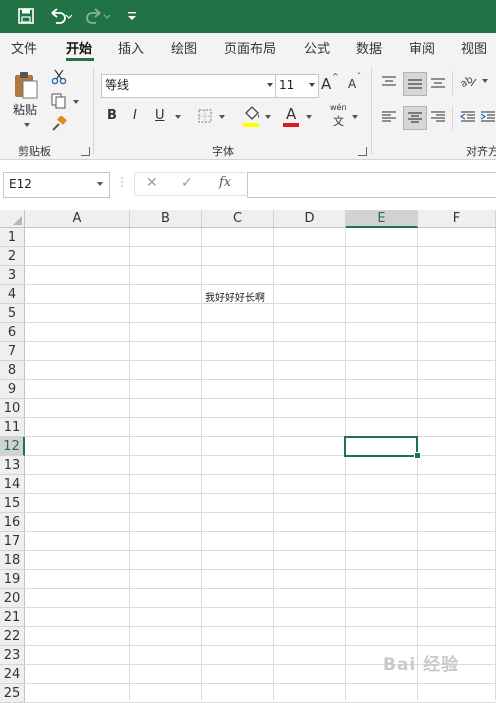 The height and width of the screenshot is (703, 496). What do you see at coordinates (12, 560) in the screenshot?
I see `row-header-18: 18` at bounding box center [12, 560].